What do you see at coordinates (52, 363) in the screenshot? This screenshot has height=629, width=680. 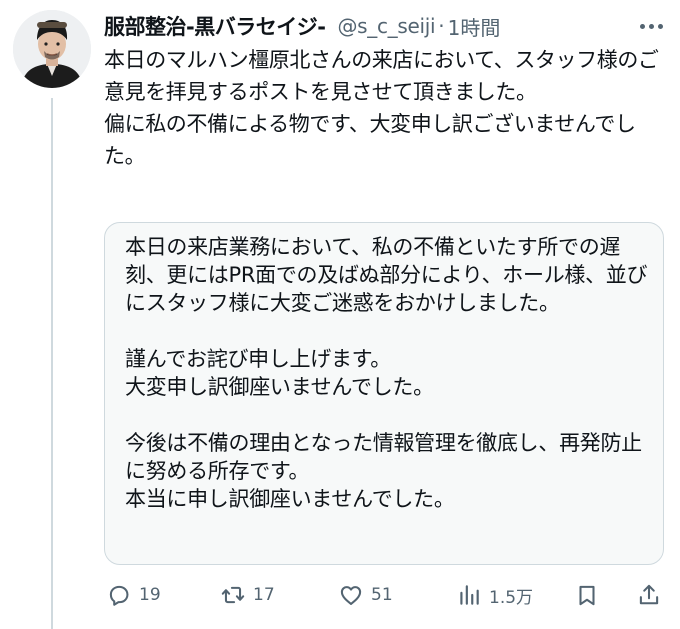 I see `thread-line` at bounding box center [52, 363].